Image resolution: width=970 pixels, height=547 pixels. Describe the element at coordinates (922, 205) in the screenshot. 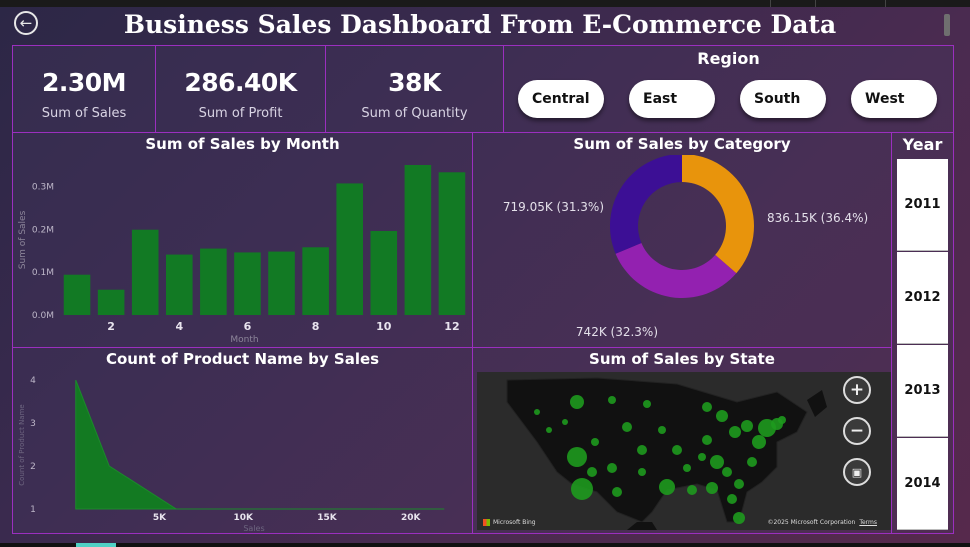

I see `year-option-2011: 2011` at that location.